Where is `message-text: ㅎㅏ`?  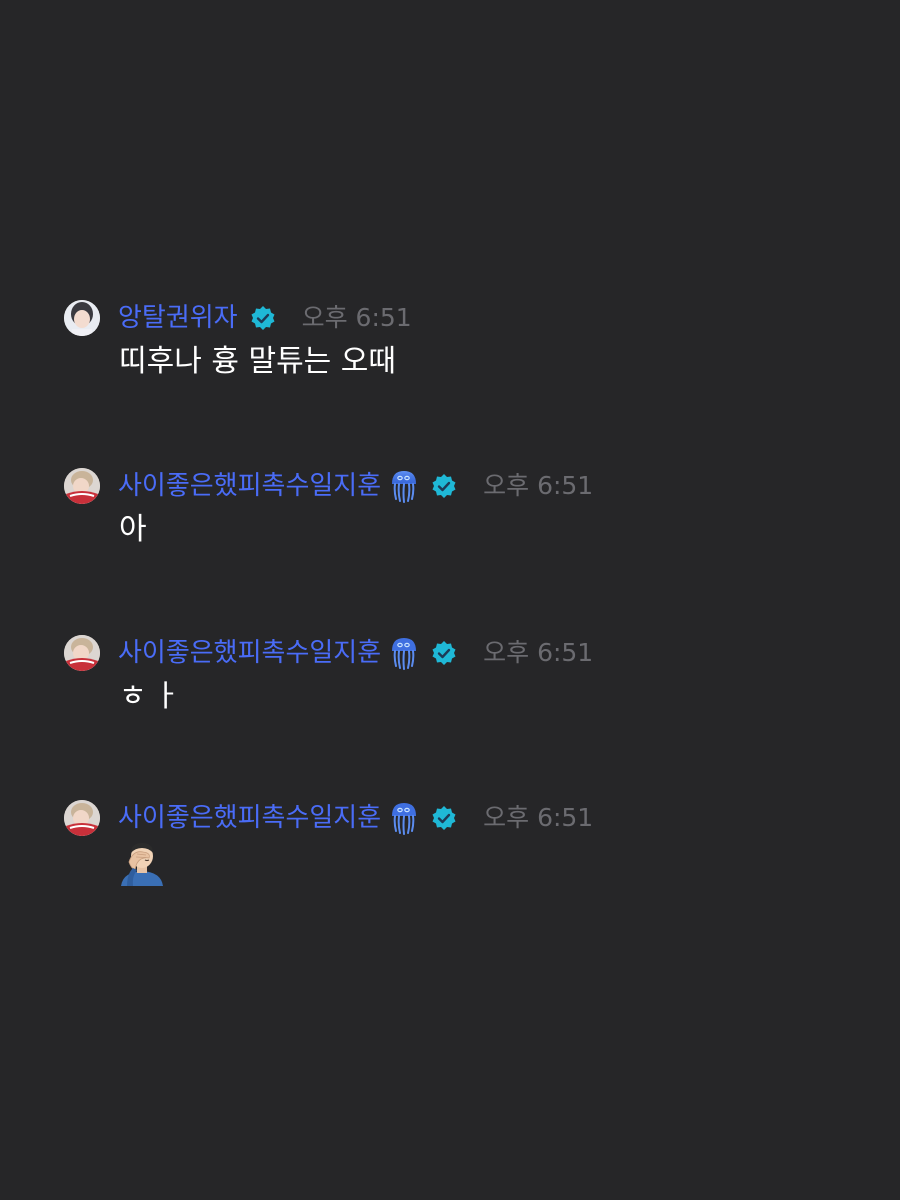
message-text: ㅎㅏ is located at coordinates (153, 696).